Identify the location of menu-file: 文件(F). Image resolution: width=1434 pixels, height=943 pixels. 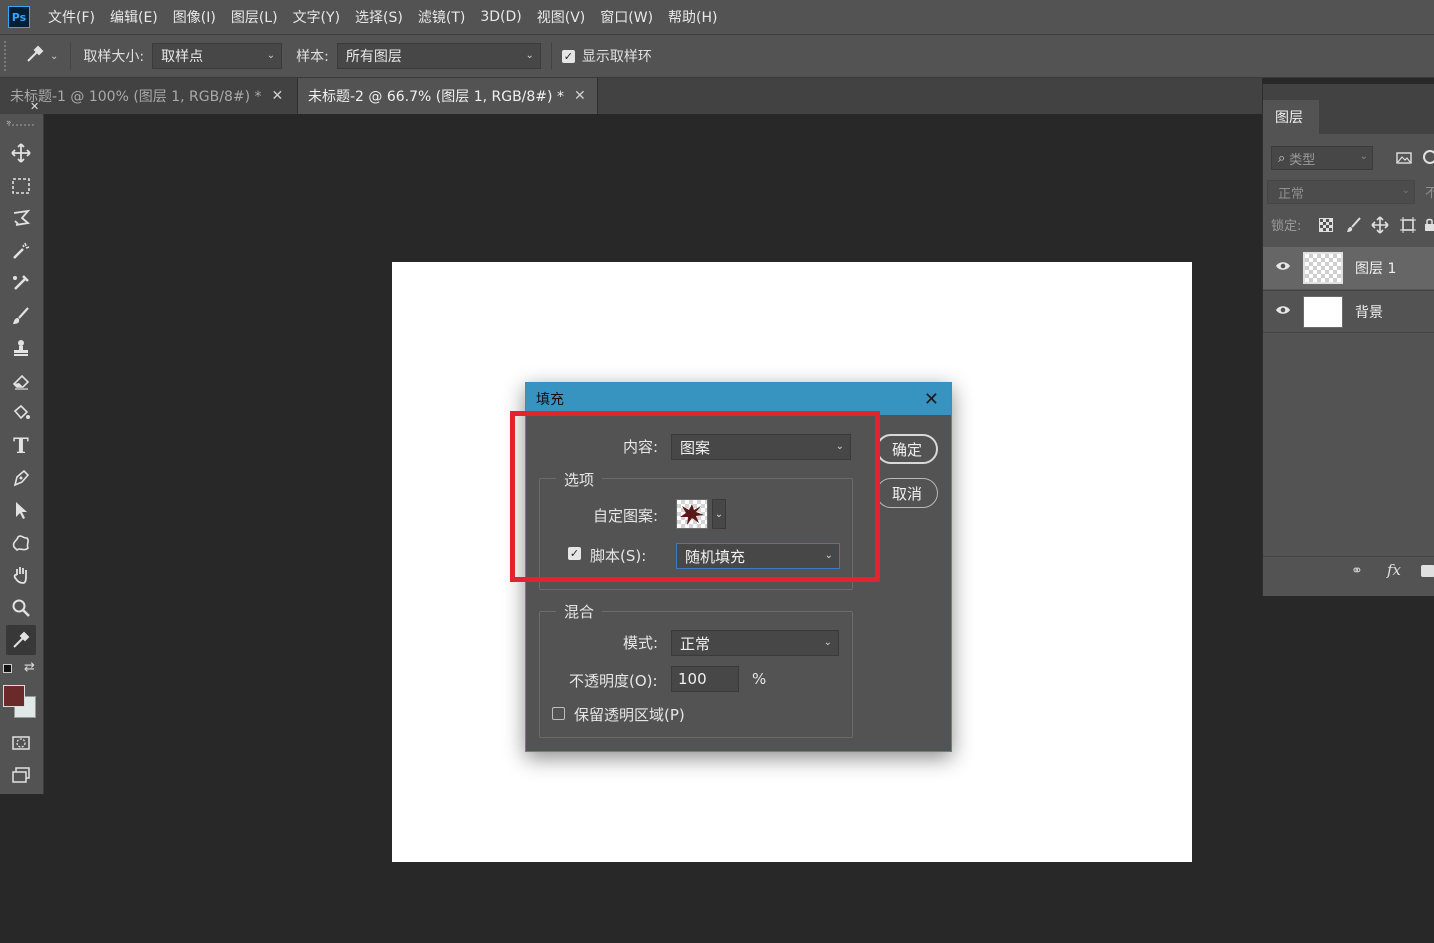
(71, 17).